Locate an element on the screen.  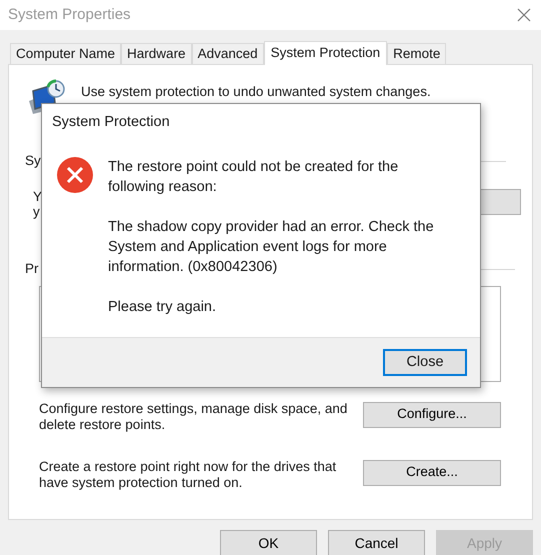
action-description: Configure restore settings, manage disk space, and delete restore points. is located at coordinates (193, 416).